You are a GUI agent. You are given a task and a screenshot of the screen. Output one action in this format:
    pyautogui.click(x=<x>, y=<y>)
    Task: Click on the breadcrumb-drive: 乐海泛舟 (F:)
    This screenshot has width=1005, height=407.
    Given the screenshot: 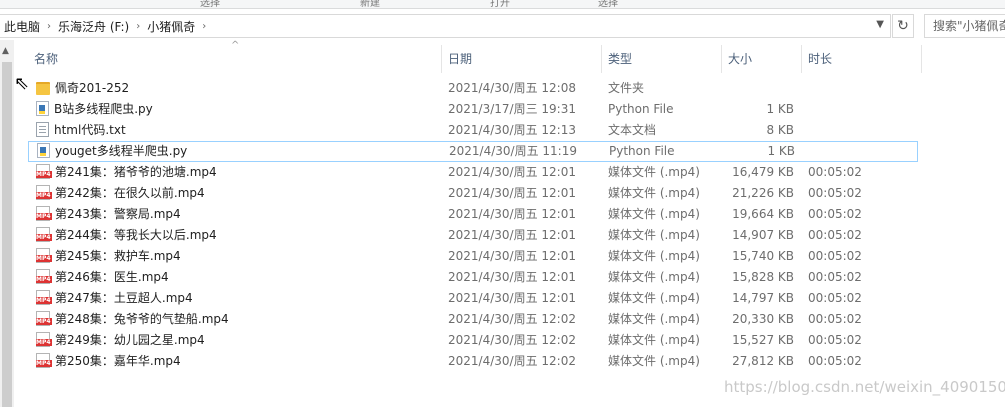 What is the action you would take?
    pyautogui.click(x=93, y=26)
    